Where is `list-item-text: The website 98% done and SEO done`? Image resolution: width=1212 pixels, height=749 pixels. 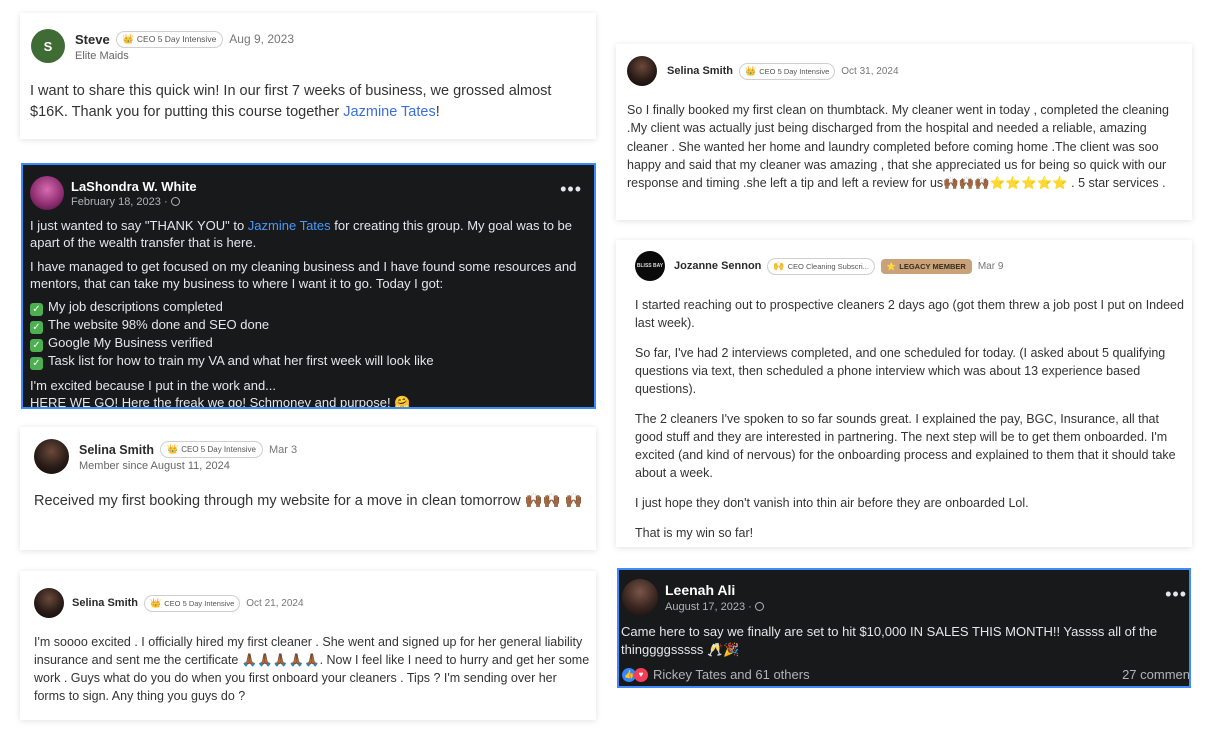 list-item-text: The website 98% done and SEO done is located at coordinates (159, 324).